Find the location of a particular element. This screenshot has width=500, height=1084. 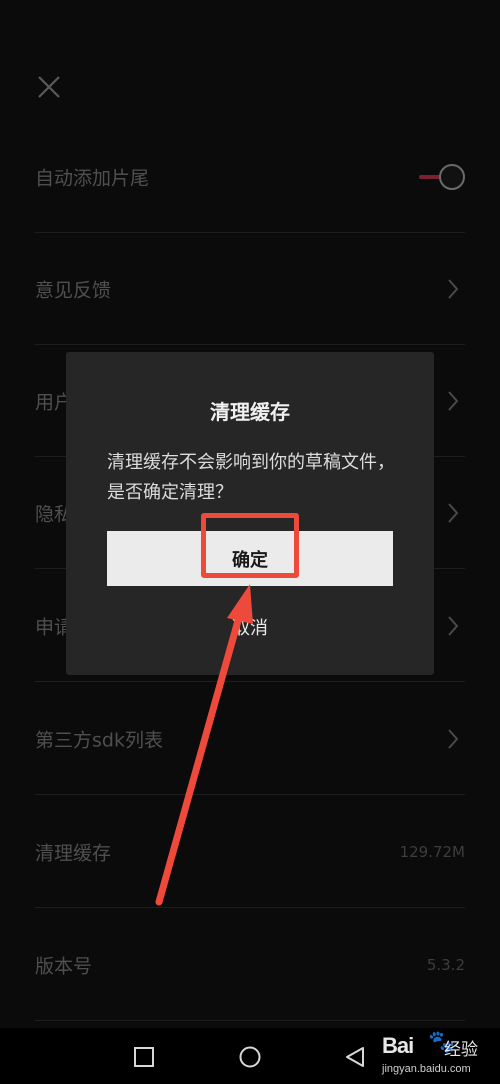

toggle-thumb is located at coordinates (452, 176).